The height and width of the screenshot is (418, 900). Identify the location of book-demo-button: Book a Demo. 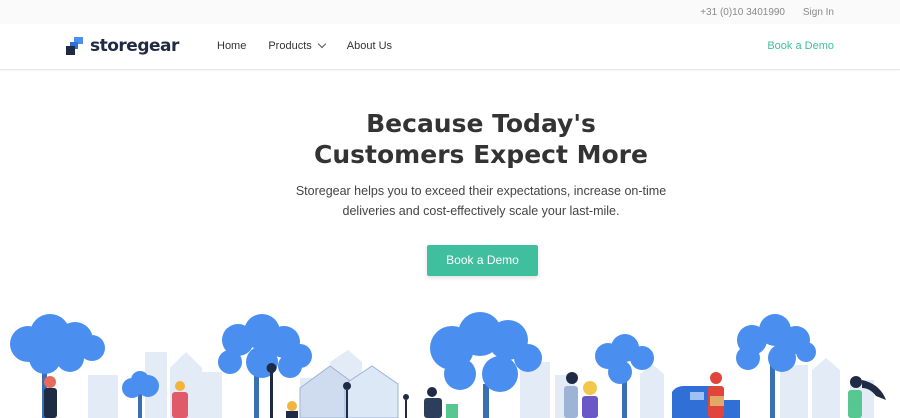
(482, 260).